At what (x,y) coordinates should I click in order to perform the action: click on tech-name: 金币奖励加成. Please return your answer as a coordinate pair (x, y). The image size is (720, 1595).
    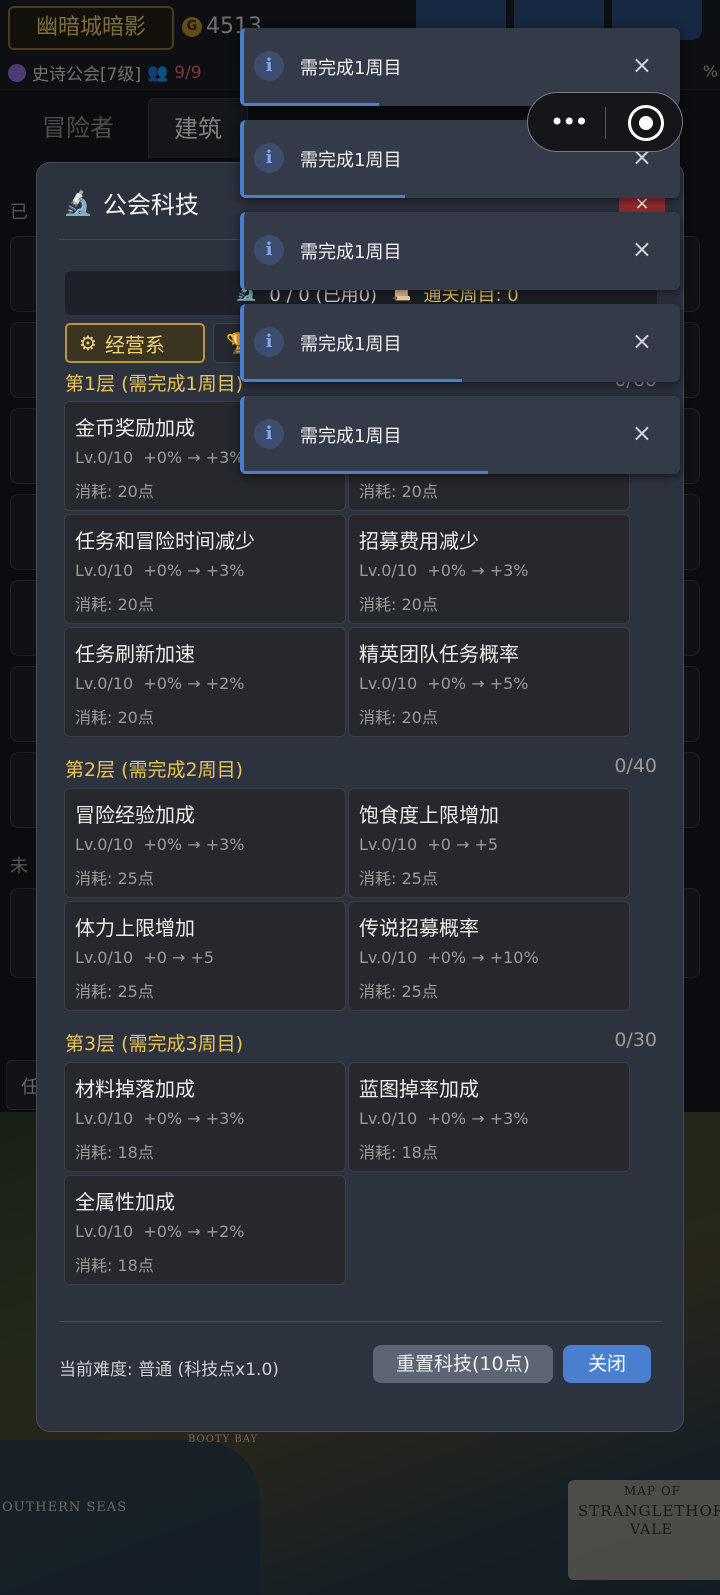
    Looking at the image, I should click on (135, 428).